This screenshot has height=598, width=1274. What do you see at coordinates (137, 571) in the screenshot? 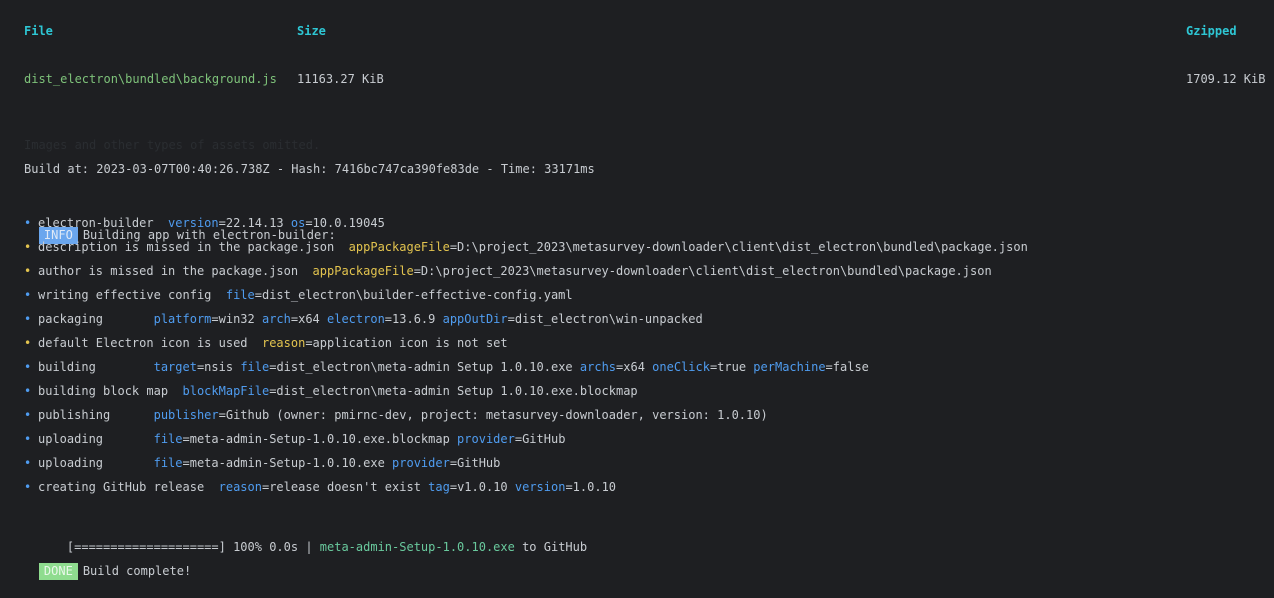
I see `done-message: Build complete!` at bounding box center [137, 571].